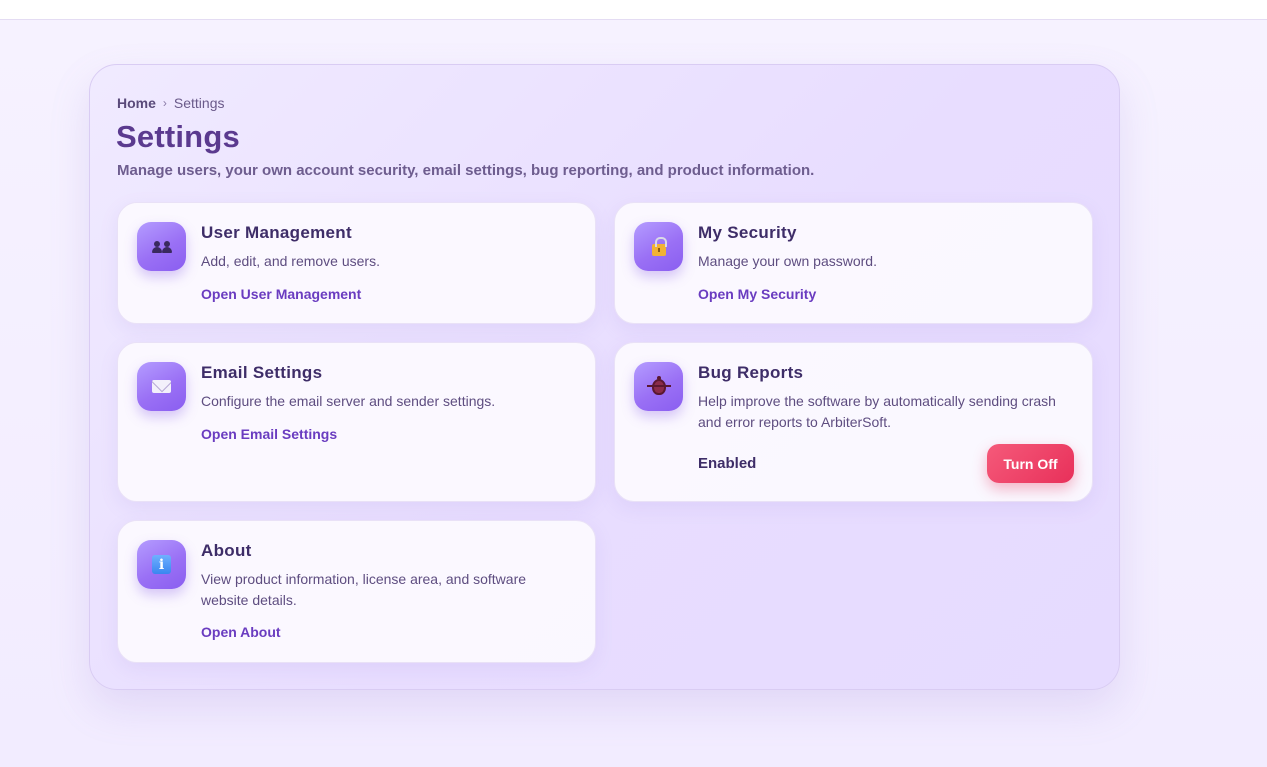 Image resolution: width=1267 pixels, height=767 pixels. Describe the element at coordinates (161, 386) in the screenshot. I see `envelope-icon` at that location.